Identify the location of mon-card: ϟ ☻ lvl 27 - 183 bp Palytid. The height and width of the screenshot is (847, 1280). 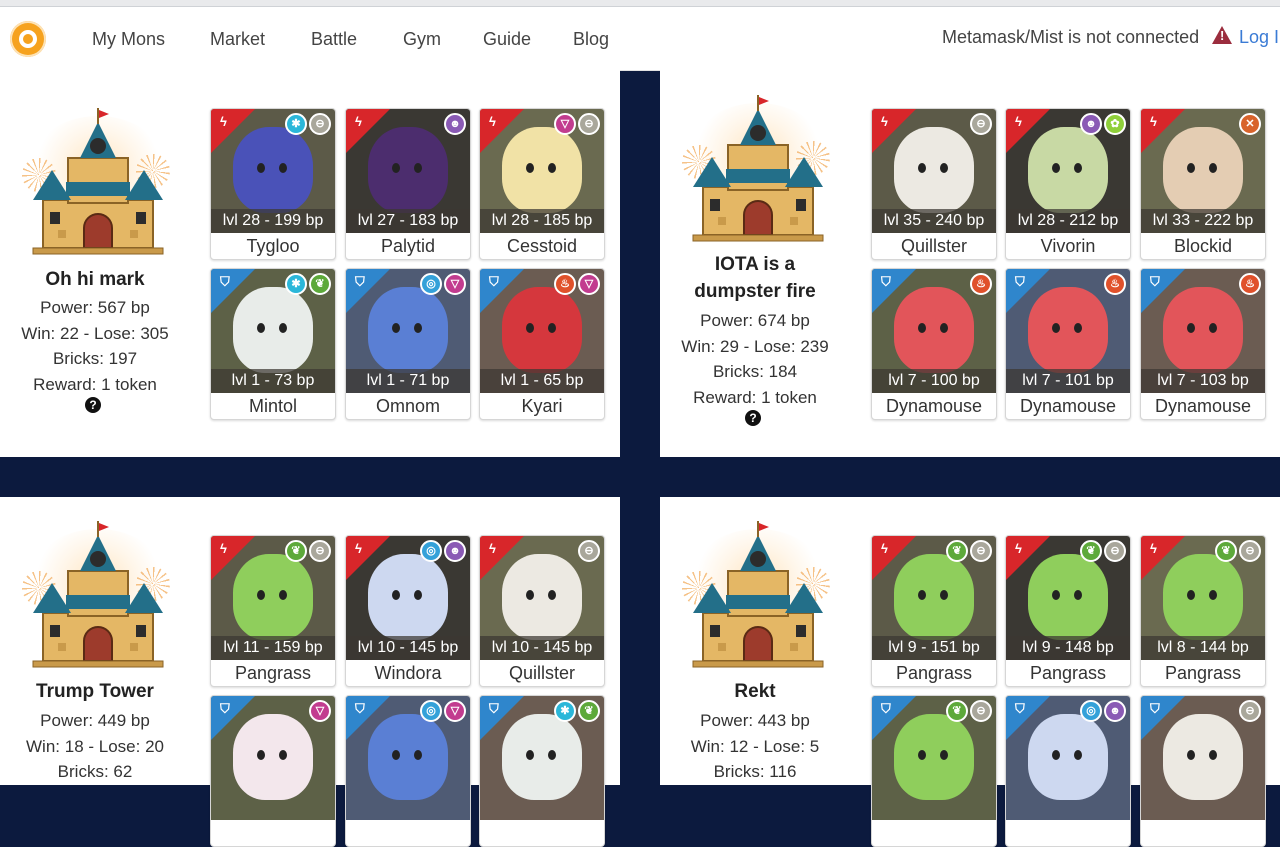
(408, 184).